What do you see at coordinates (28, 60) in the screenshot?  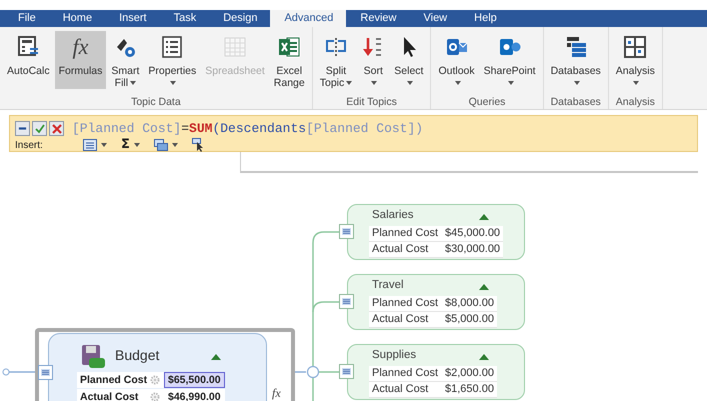 I see `ribbon-button: AutoCalc` at bounding box center [28, 60].